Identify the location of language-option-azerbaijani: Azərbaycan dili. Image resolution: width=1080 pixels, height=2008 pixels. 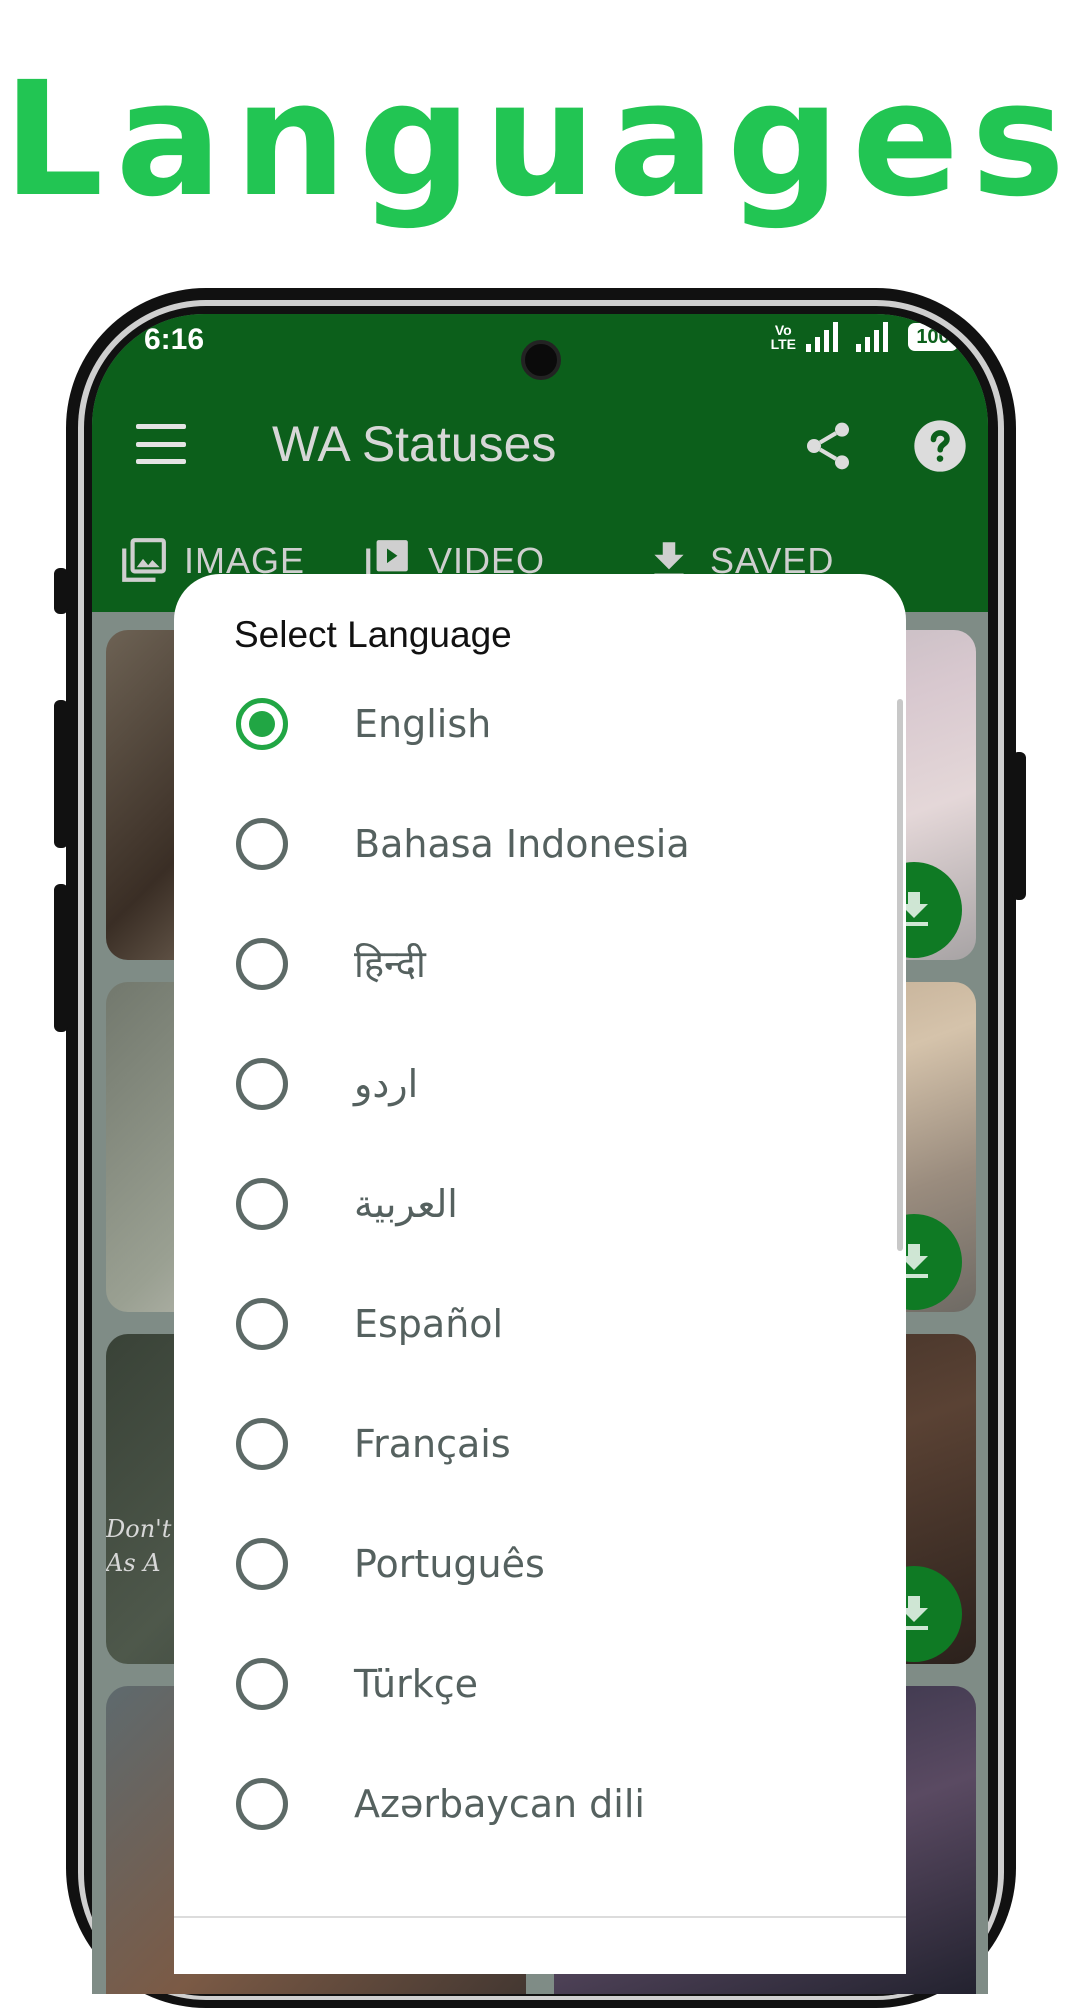
(524, 1804).